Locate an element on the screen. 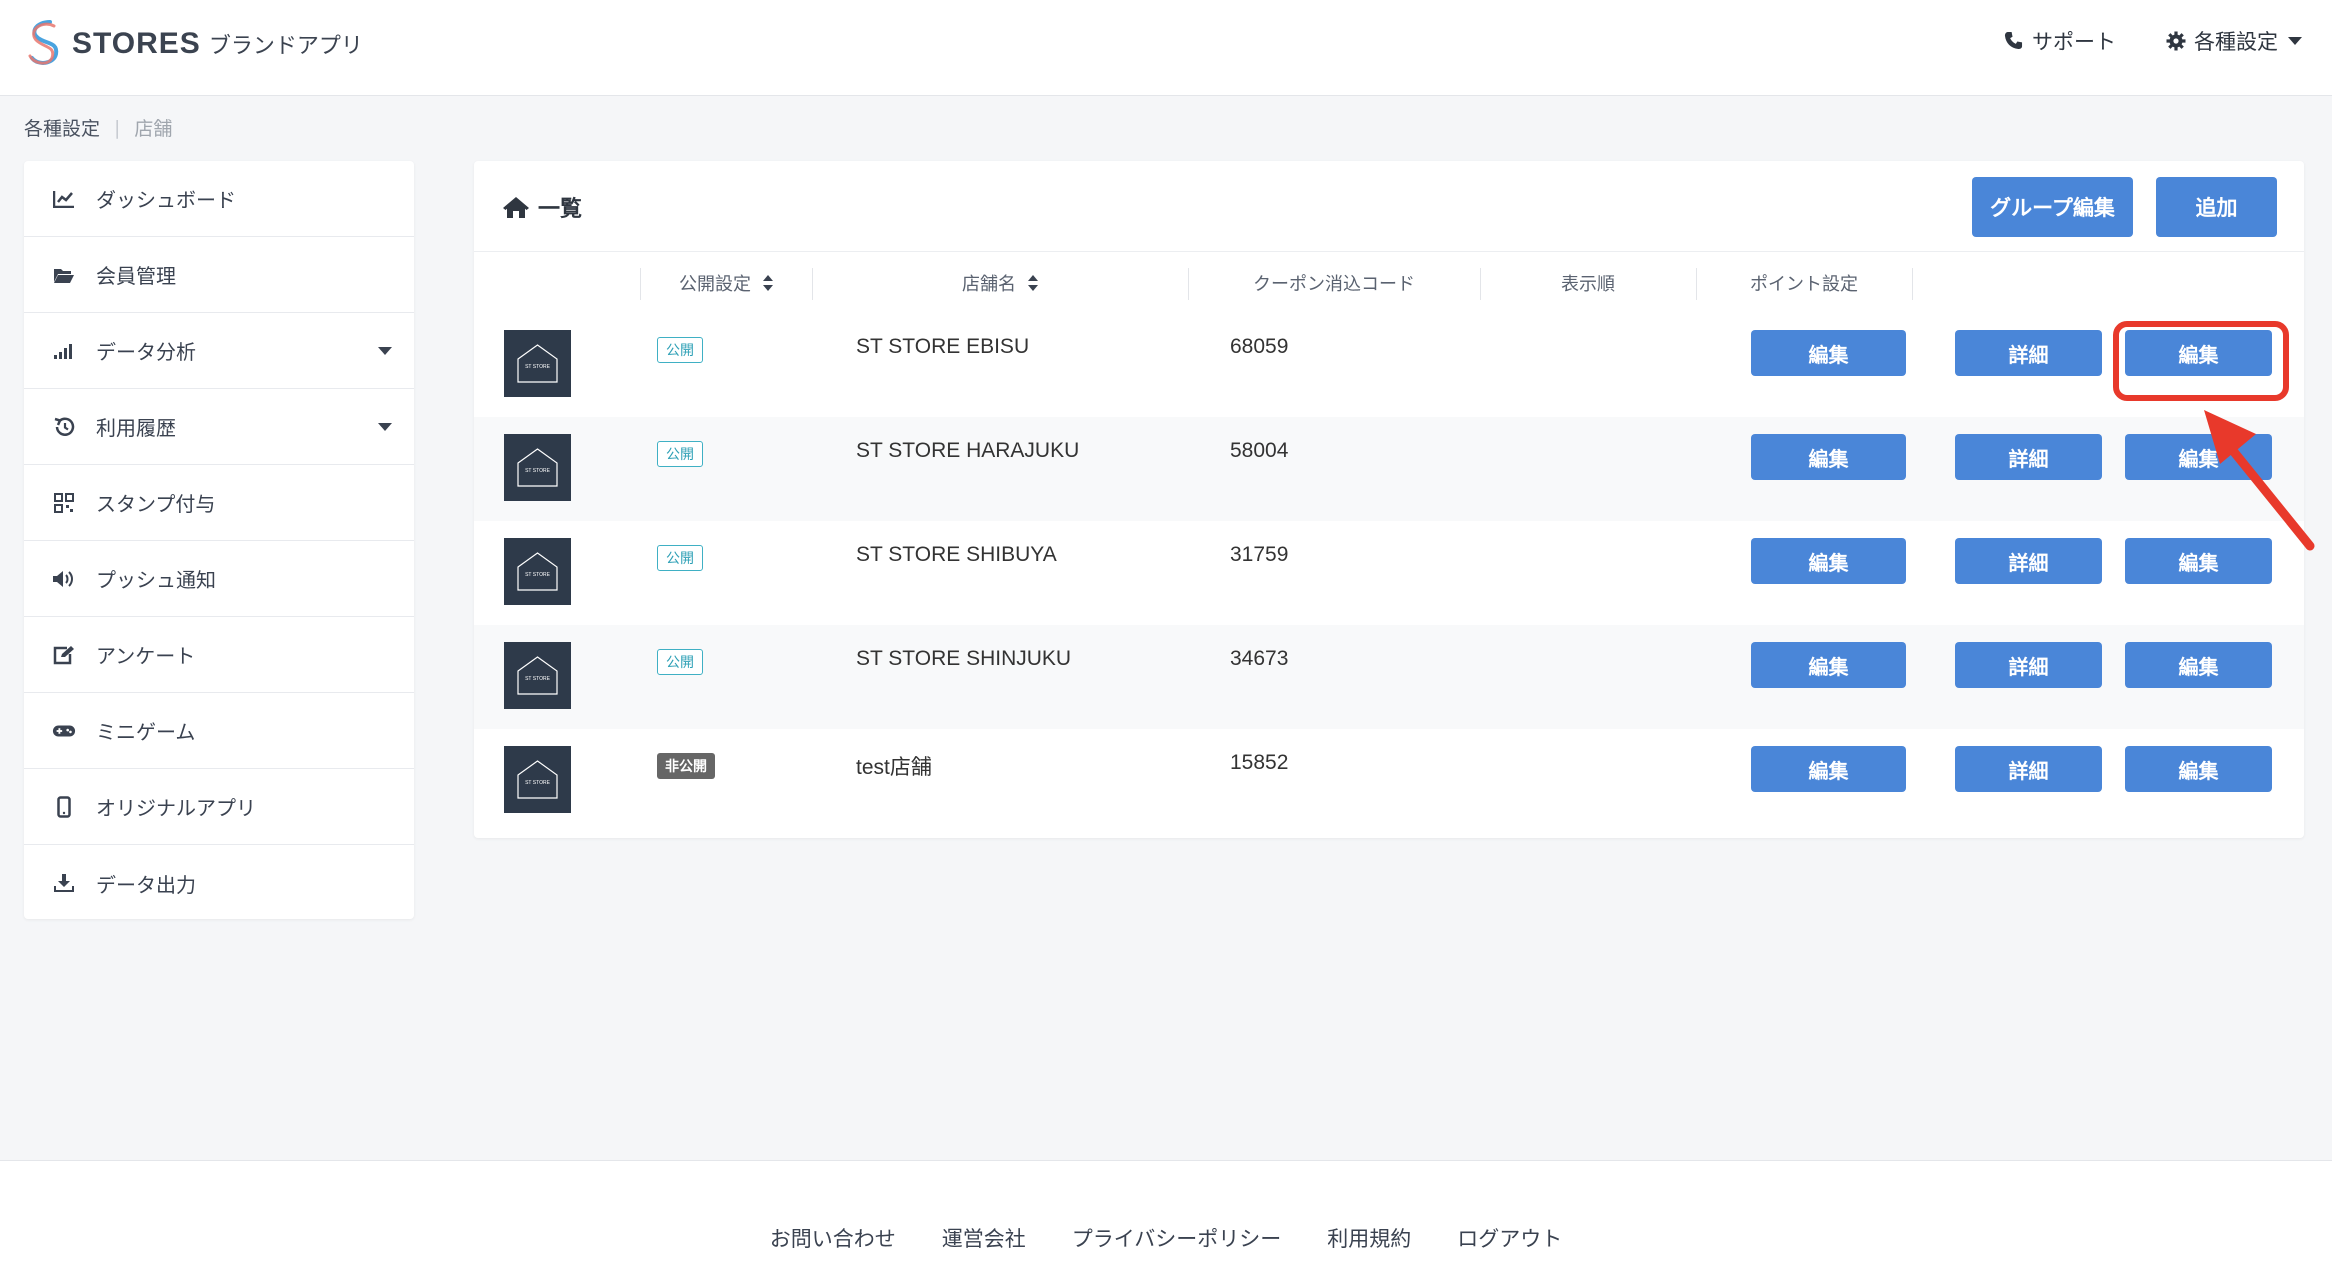 The width and height of the screenshot is (2332, 1276). breadcrumb: 各種設定 | 店舗 is located at coordinates (98, 127).